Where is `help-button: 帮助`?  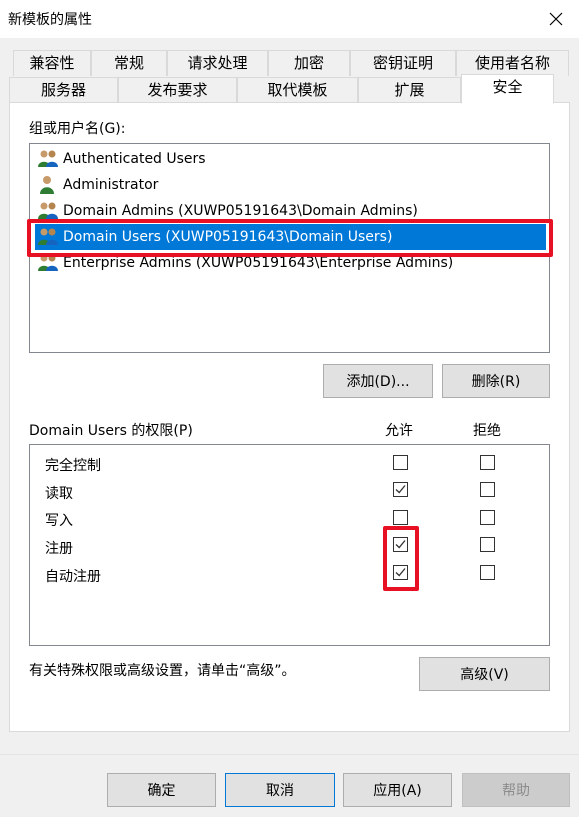
help-button: 帮助 is located at coordinates (516, 790).